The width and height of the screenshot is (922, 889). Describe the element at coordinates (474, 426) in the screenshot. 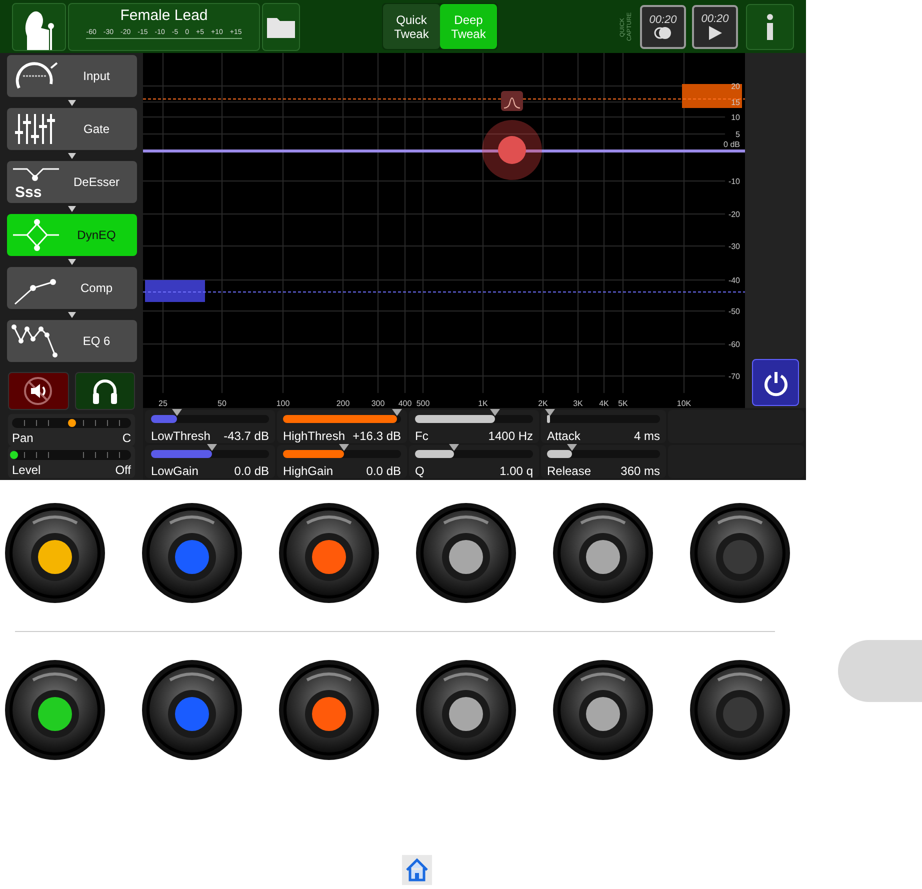

I see `param-panel: Fc 1400 Hz` at that location.